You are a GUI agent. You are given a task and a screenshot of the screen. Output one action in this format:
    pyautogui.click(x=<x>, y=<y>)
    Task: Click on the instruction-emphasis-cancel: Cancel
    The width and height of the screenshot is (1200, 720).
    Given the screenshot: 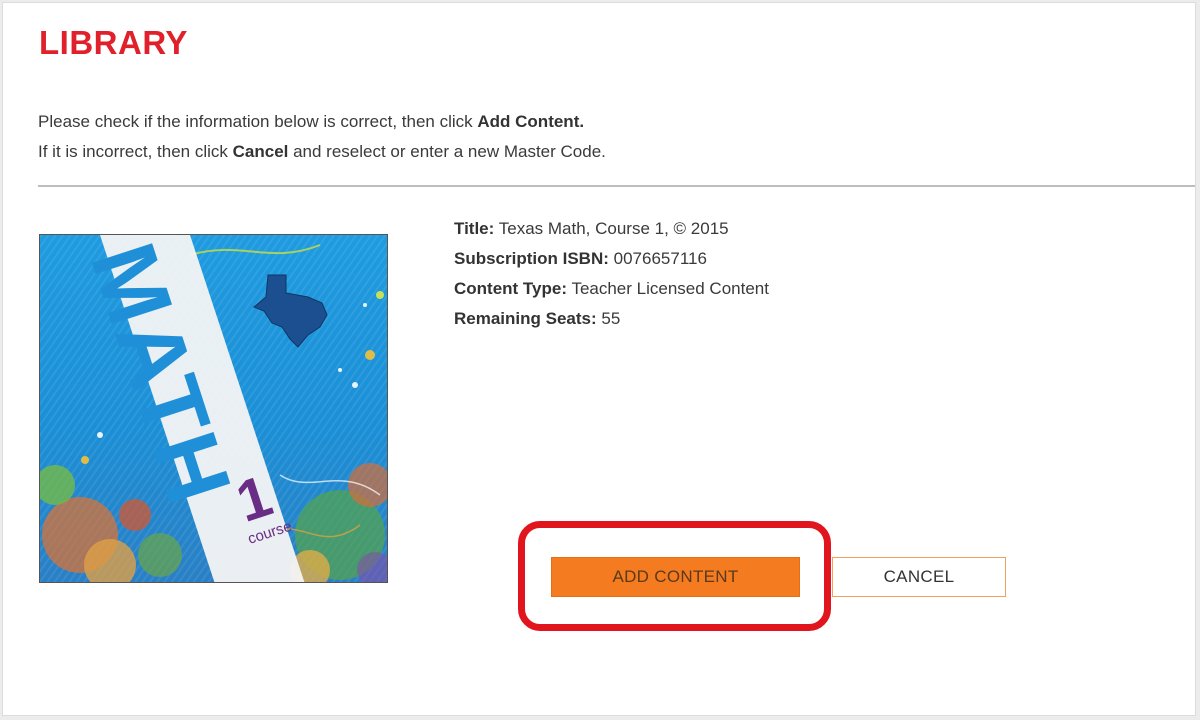 What is the action you would take?
    pyautogui.click(x=260, y=151)
    